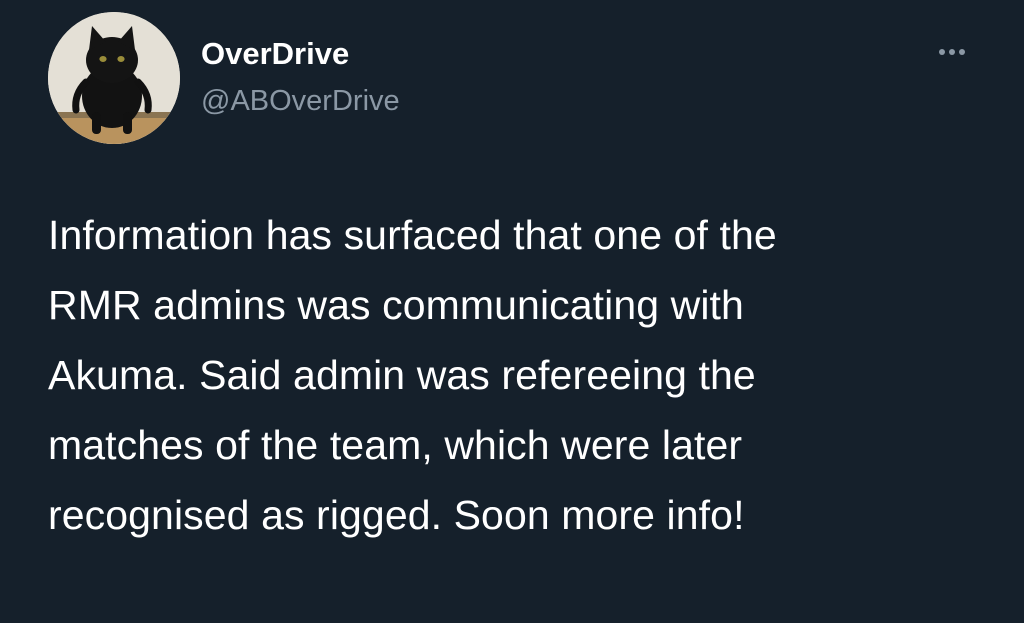  Describe the element at coordinates (412, 235) in the screenshot. I see `tweet-text-line: Information has surfaced that one of the` at that location.